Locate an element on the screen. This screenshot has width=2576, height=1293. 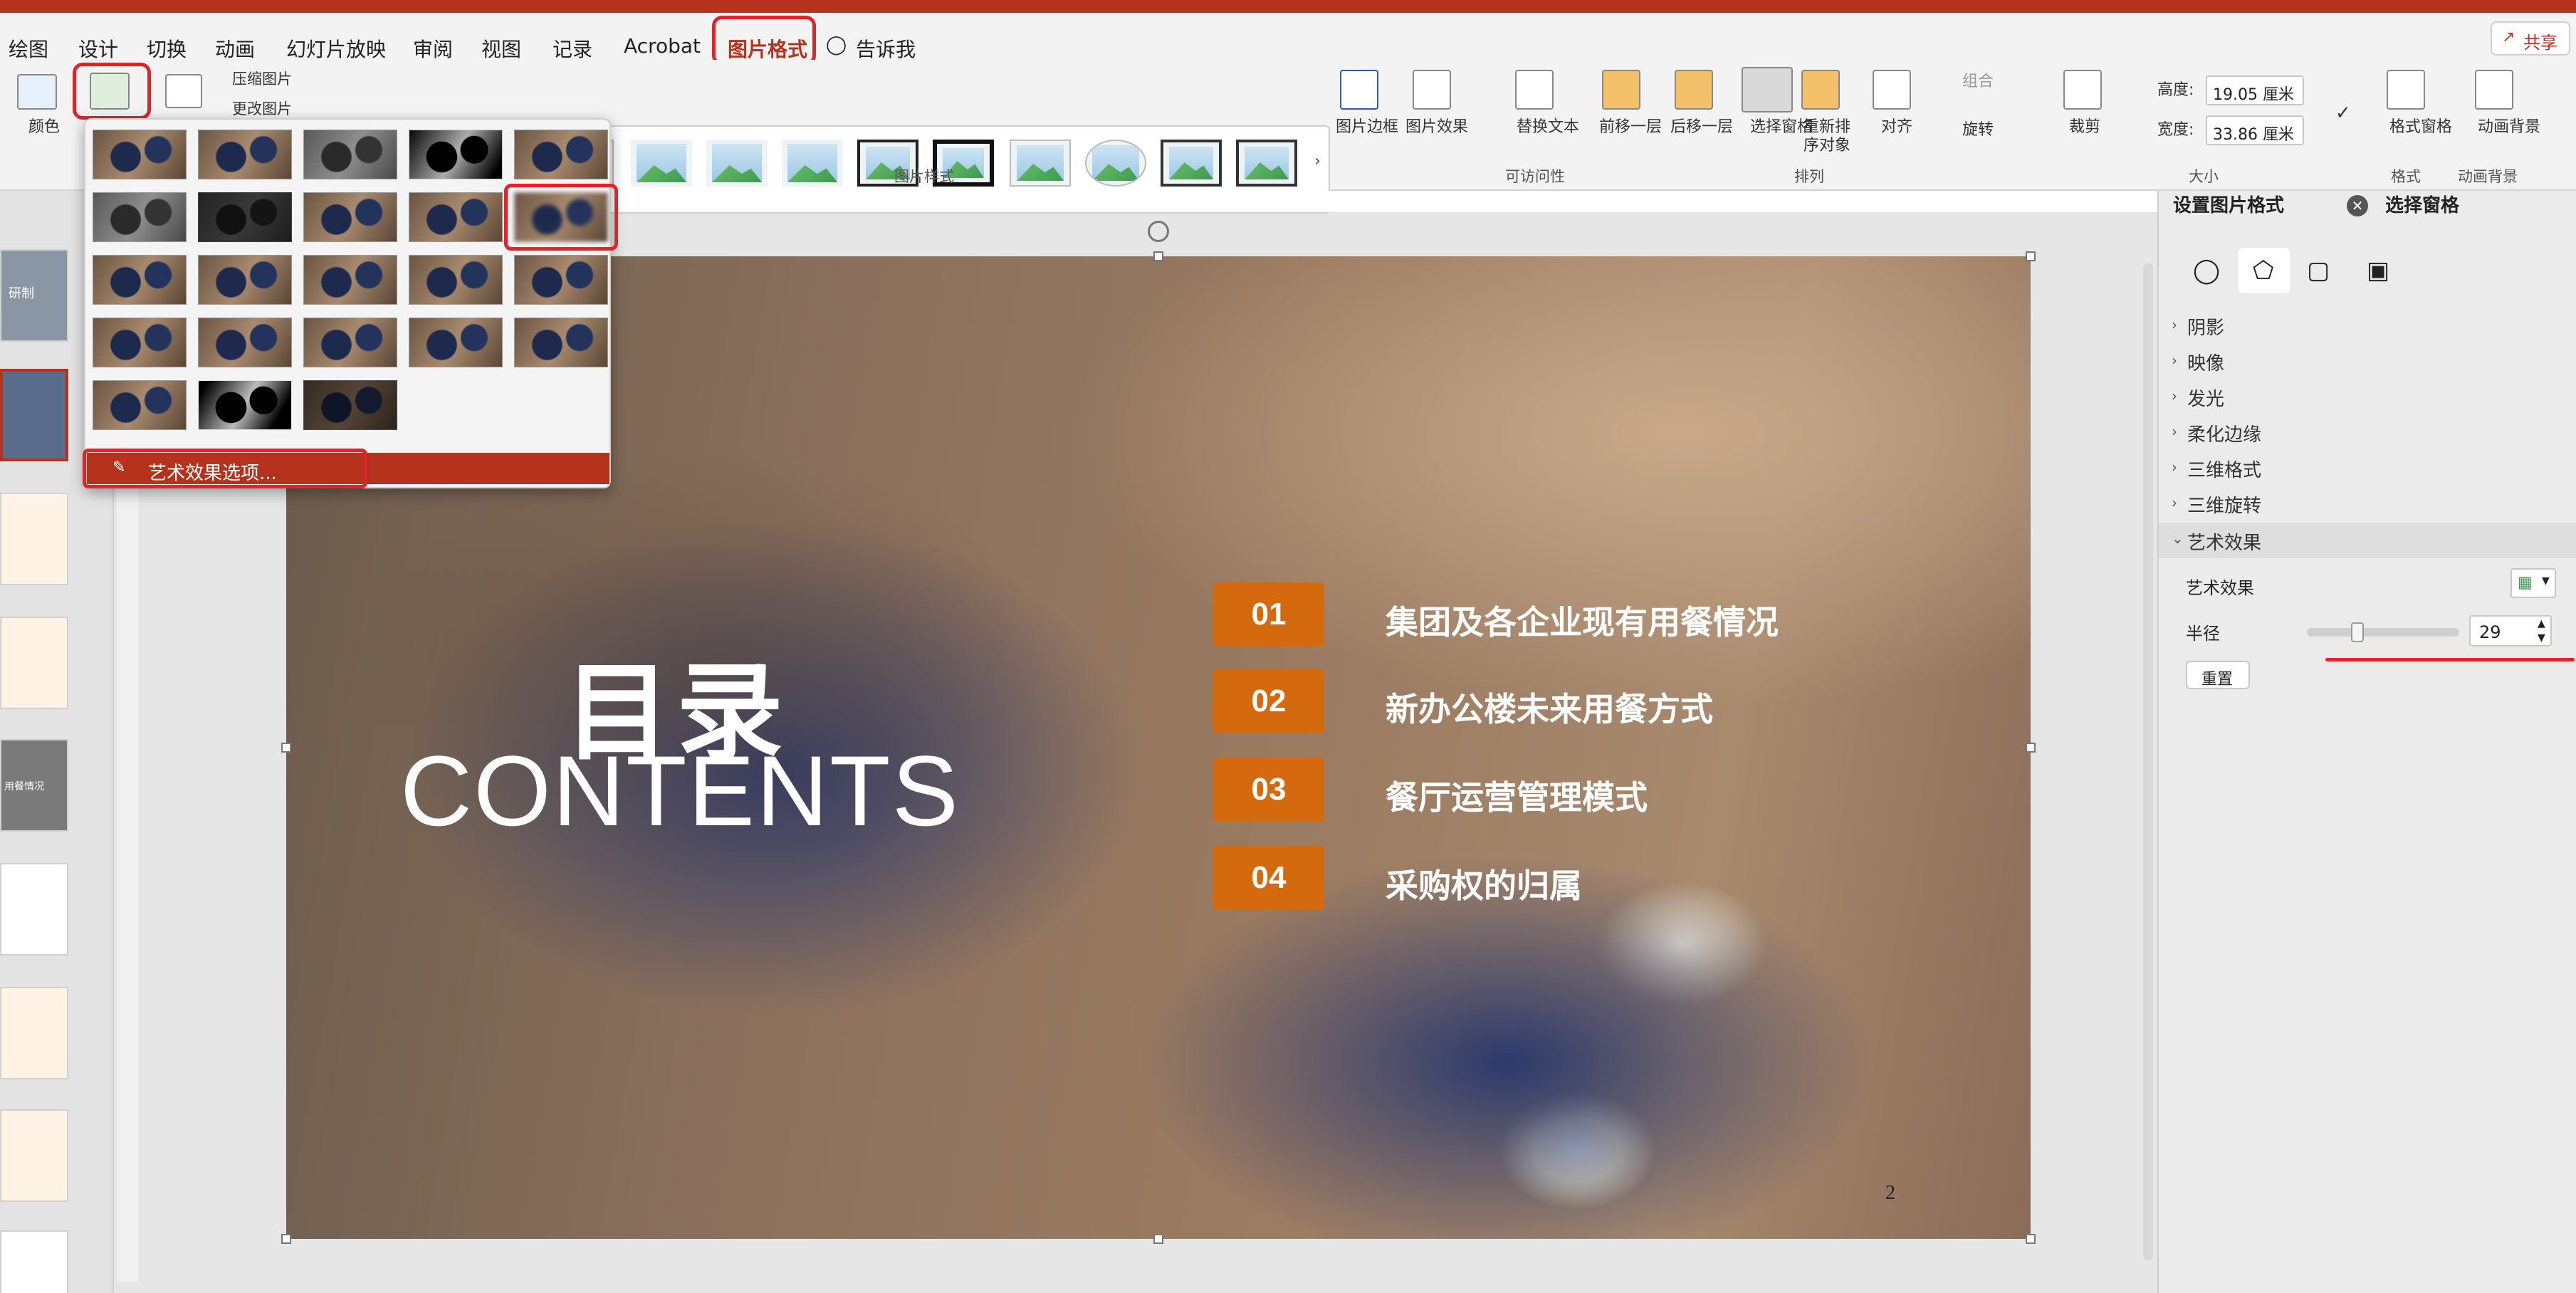
pane-title: 设置图片格式 is located at coordinates (2228, 204).